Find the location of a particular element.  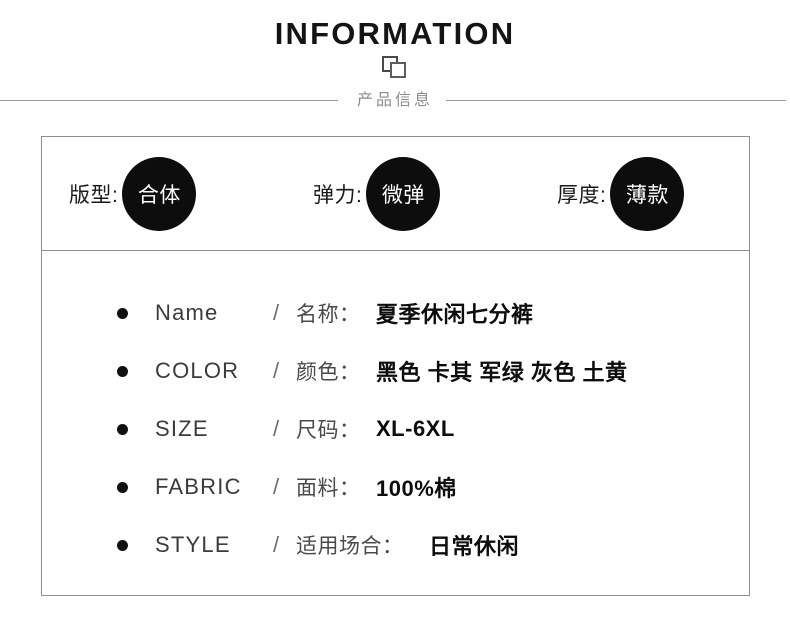

spec-label-cn: 适用场合： is located at coordinates (350, 546).